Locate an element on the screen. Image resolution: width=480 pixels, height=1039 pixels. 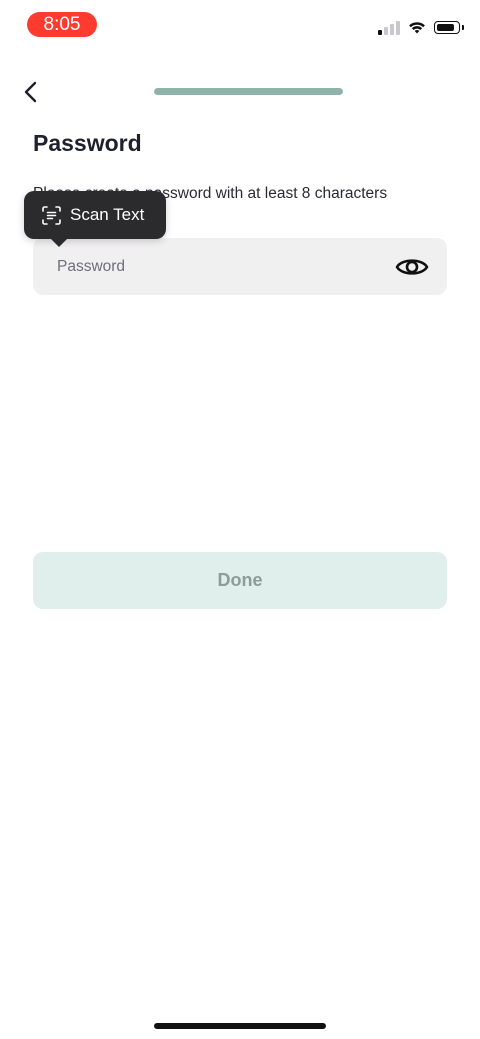
wifi-icon is located at coordinates (417, 27).